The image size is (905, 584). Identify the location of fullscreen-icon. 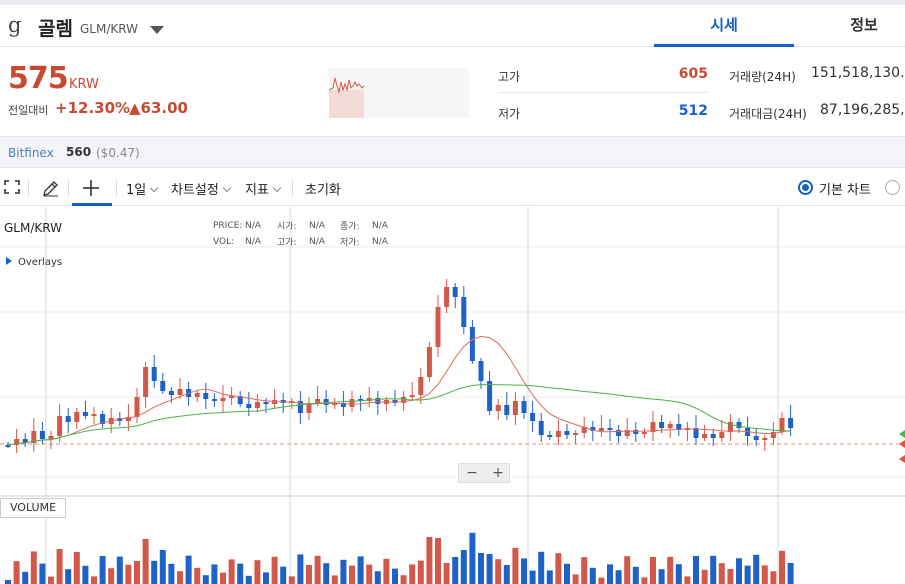
(12, 187).